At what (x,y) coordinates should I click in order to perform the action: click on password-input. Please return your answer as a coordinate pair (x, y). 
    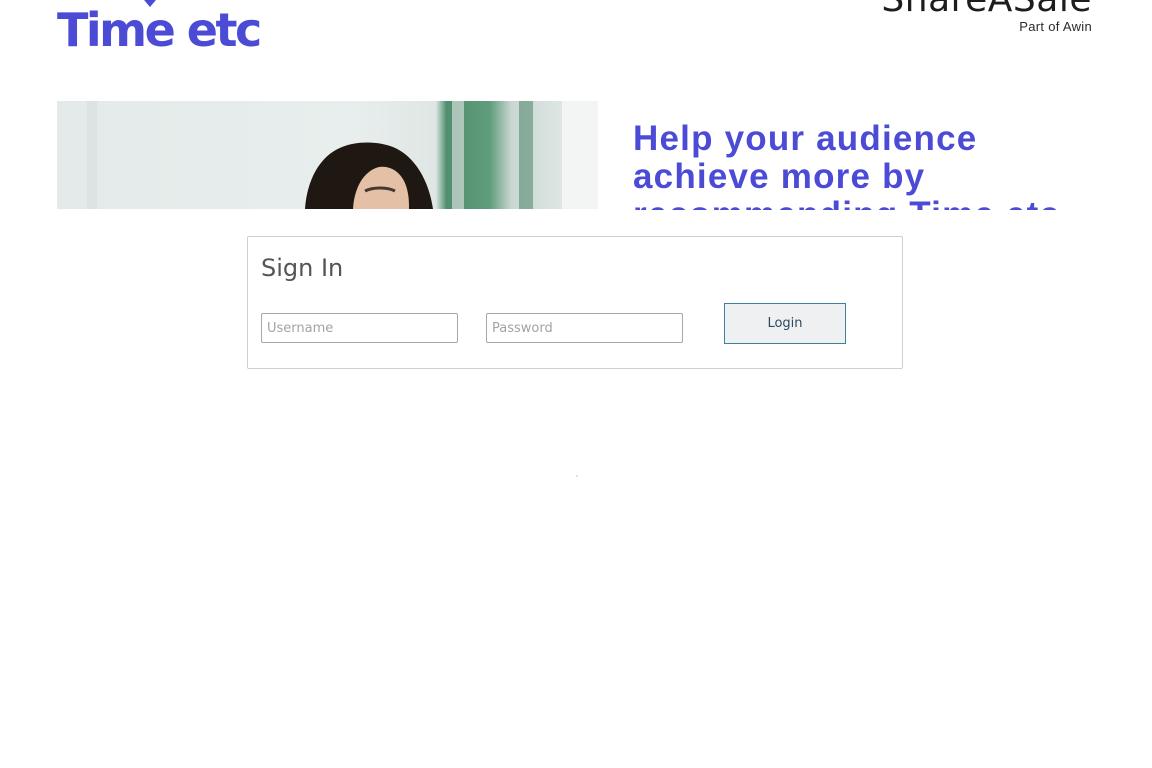
    Looking at the image, I should click on (584, 328).